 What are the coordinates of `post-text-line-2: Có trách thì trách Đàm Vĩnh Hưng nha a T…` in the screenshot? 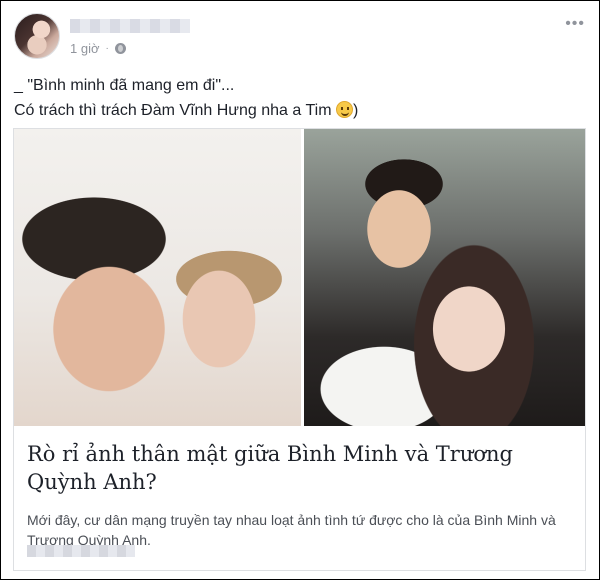 It's located at (299, 110).